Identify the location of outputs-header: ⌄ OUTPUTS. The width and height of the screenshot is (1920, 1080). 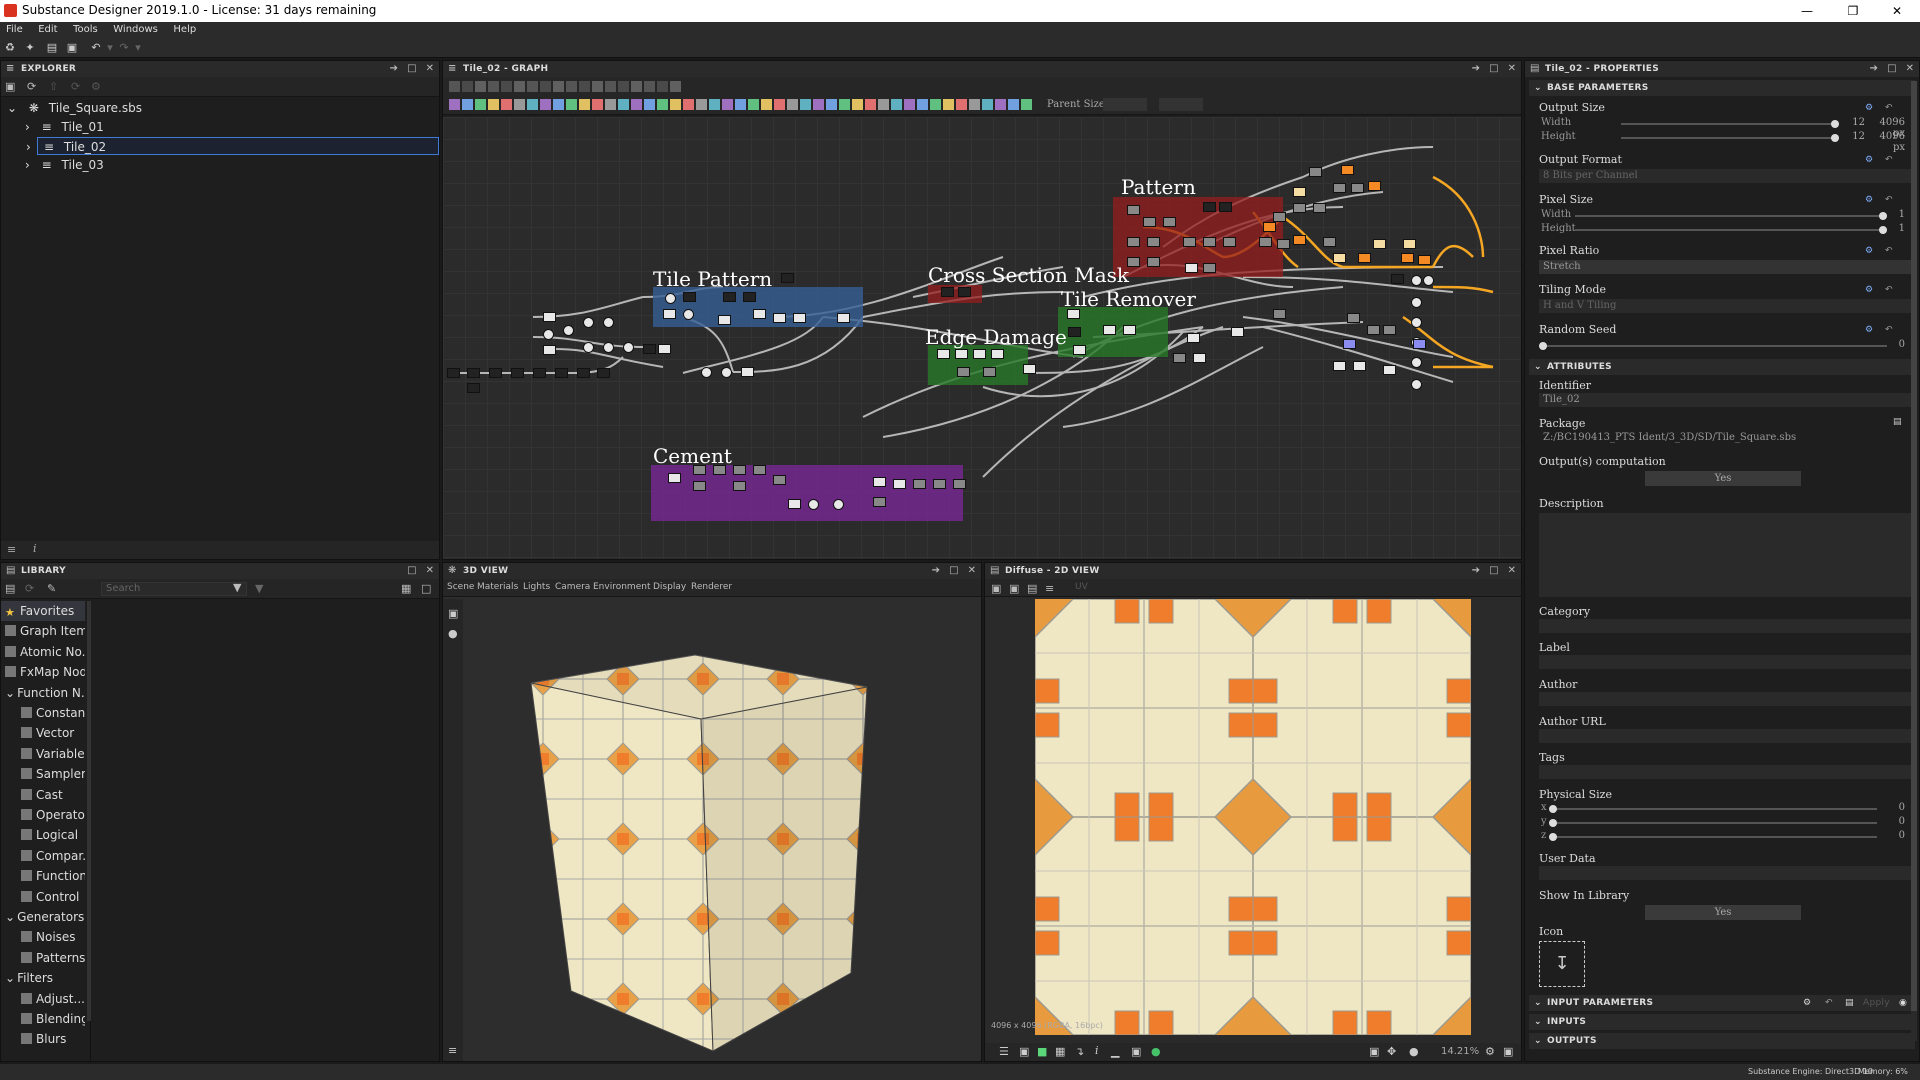
(1722, 1041).